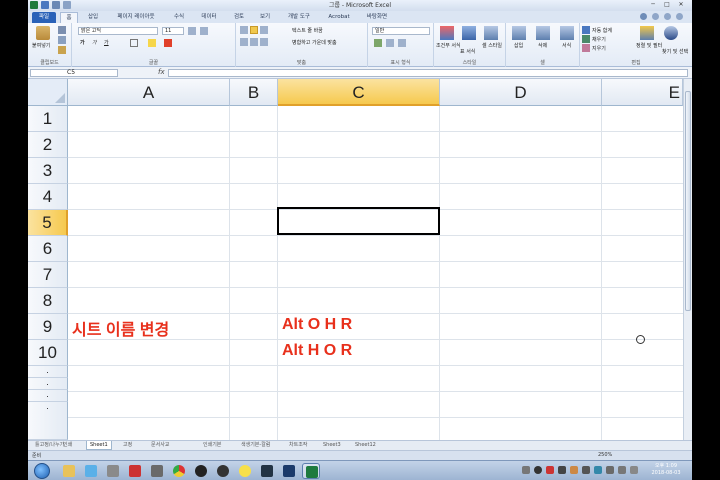 This screenshot has height=480, width=720. What do you see at coordinates (666, 470) in the screenshot?
I see `system-clock: 오후 1:09 2018-08-03` at bounding box center [666, 470].